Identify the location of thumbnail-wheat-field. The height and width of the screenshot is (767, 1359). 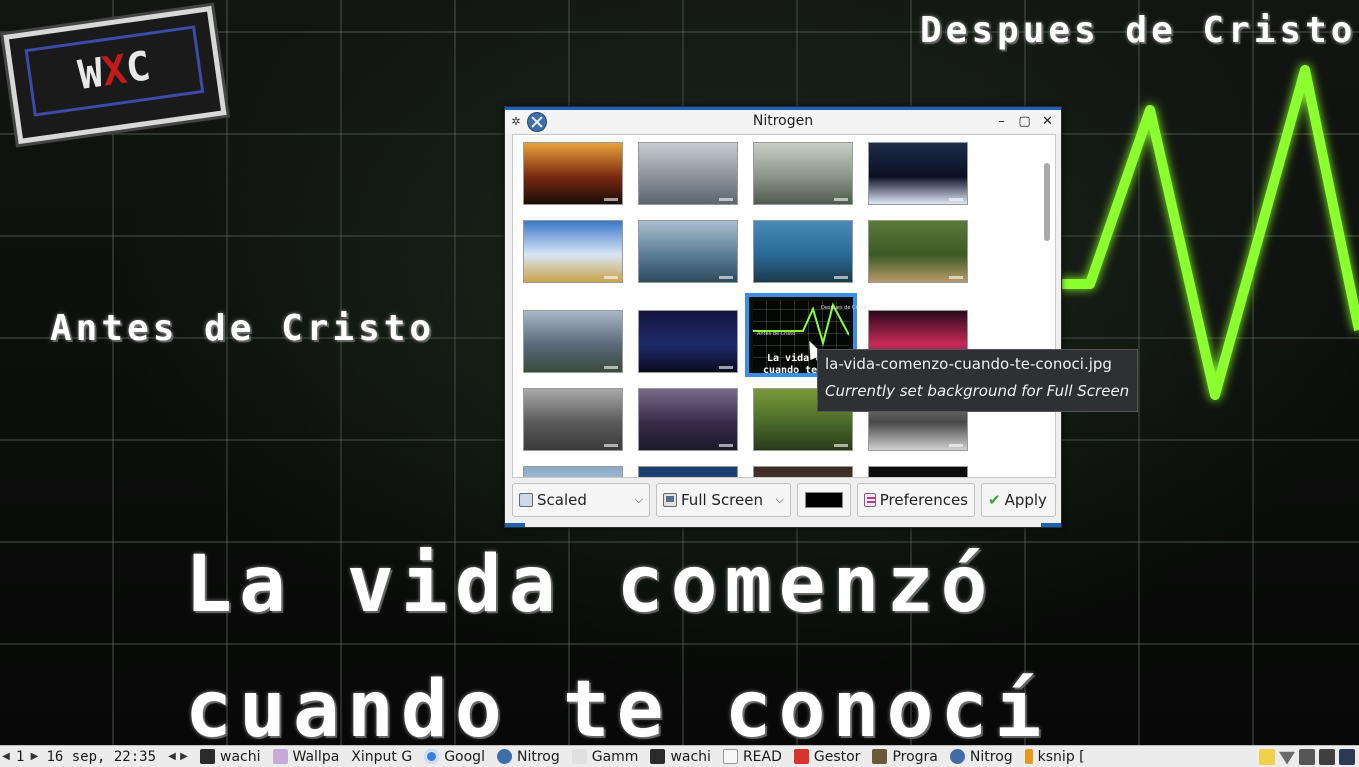
(573, 251).